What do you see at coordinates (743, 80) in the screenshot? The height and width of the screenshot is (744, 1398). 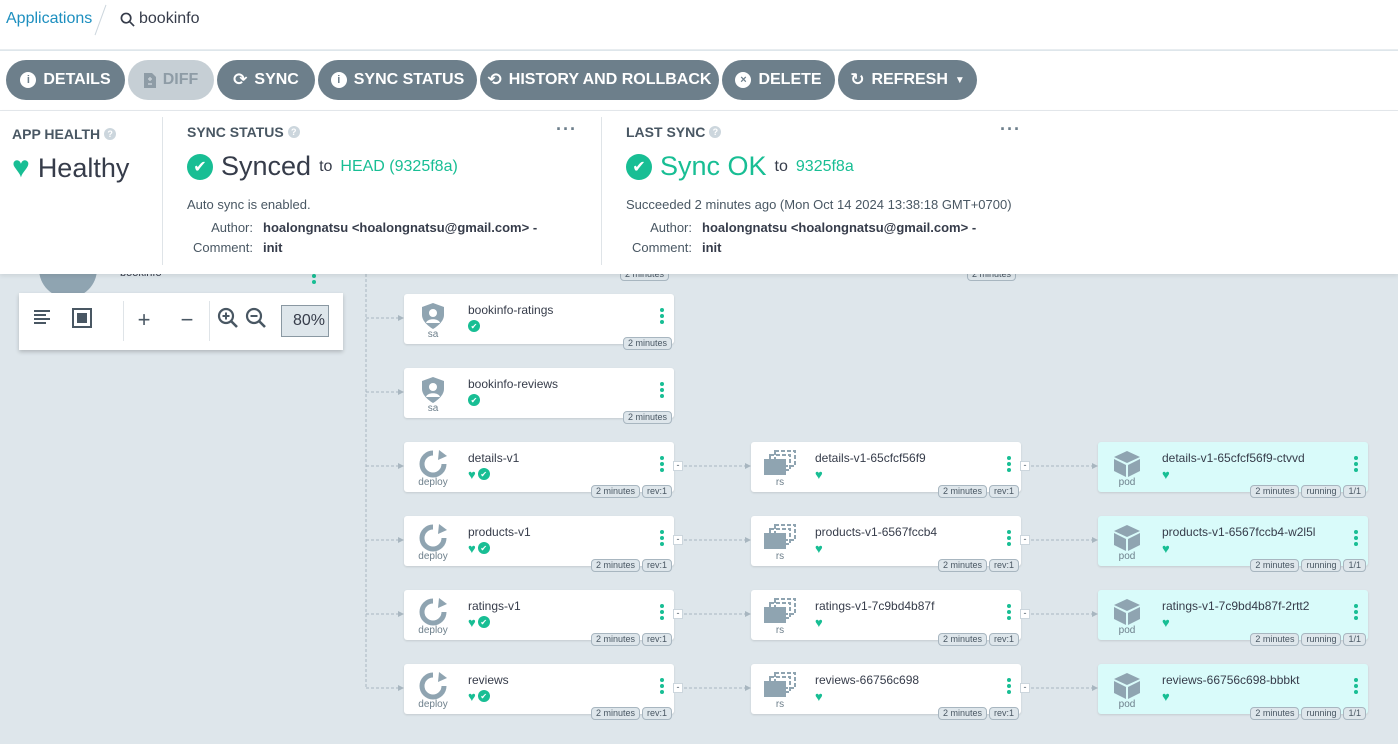 I see `close-circle-icon: ×` at bounding box center [743, 80].